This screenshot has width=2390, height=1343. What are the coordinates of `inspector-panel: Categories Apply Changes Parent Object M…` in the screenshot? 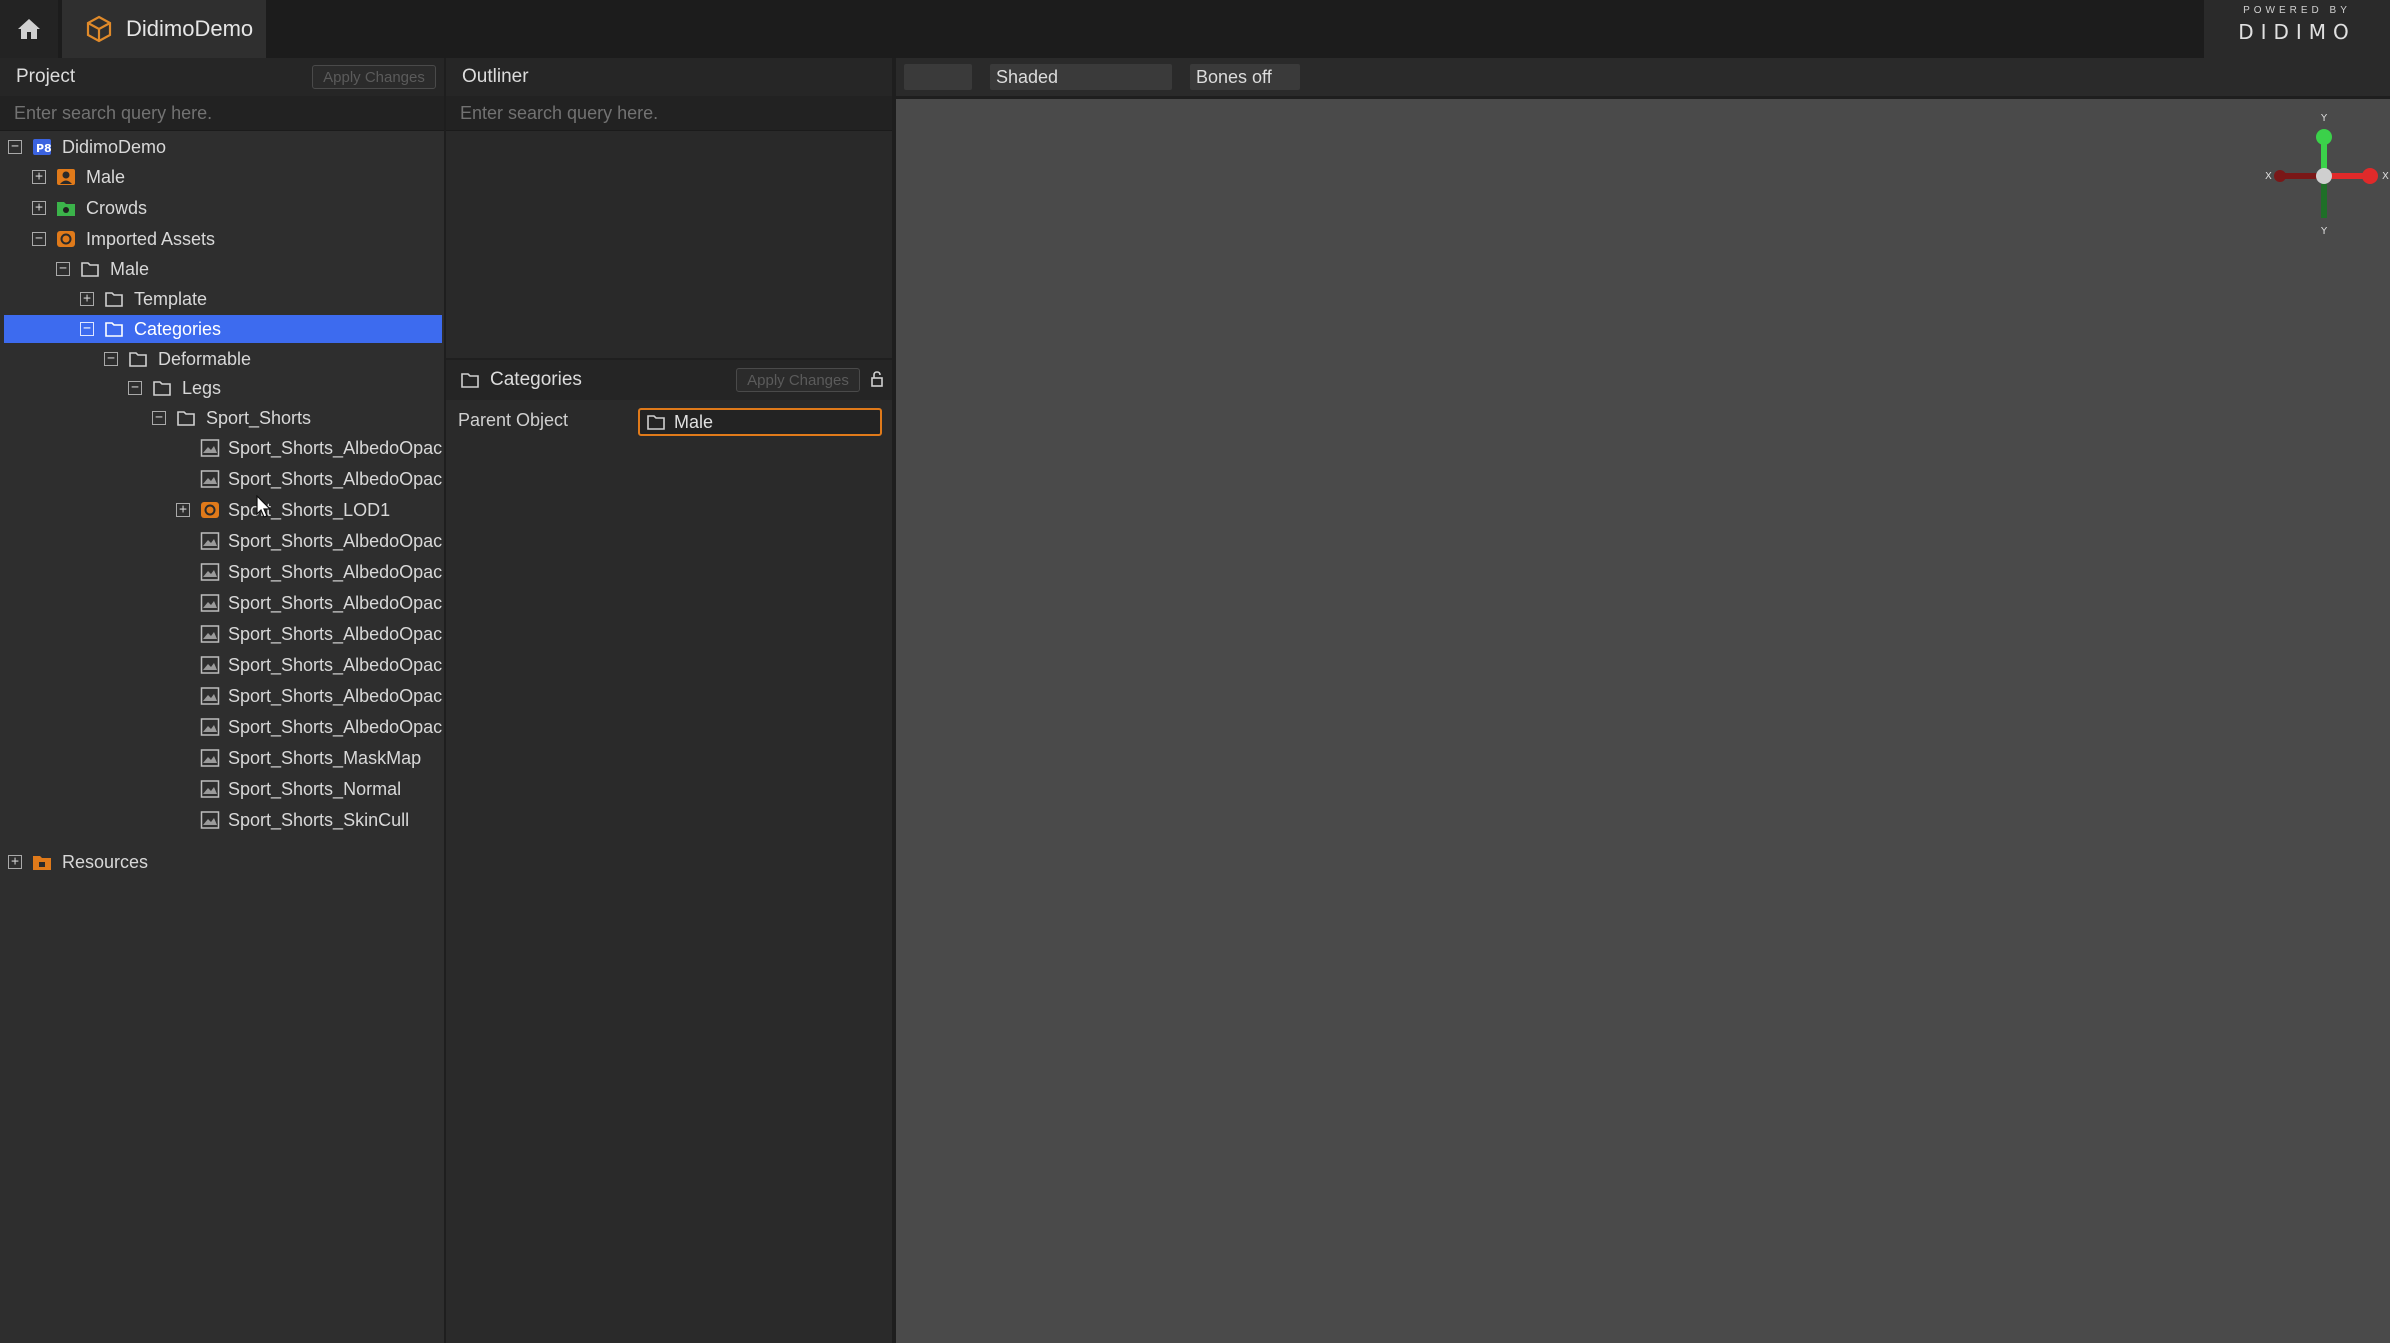 It's located at (669, 850).